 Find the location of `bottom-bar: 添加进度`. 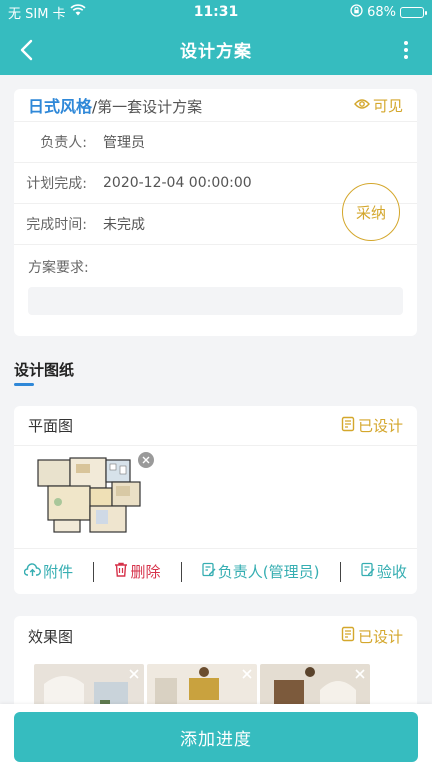

bottom-bar: 添加进度 is located at coordinates (216, 736).